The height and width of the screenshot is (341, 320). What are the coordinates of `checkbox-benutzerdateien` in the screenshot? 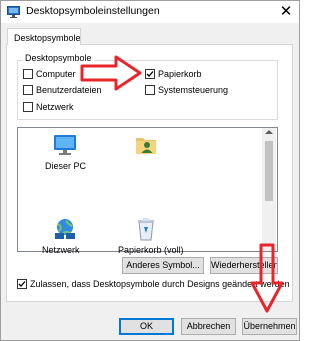 It's located at (28, 90).